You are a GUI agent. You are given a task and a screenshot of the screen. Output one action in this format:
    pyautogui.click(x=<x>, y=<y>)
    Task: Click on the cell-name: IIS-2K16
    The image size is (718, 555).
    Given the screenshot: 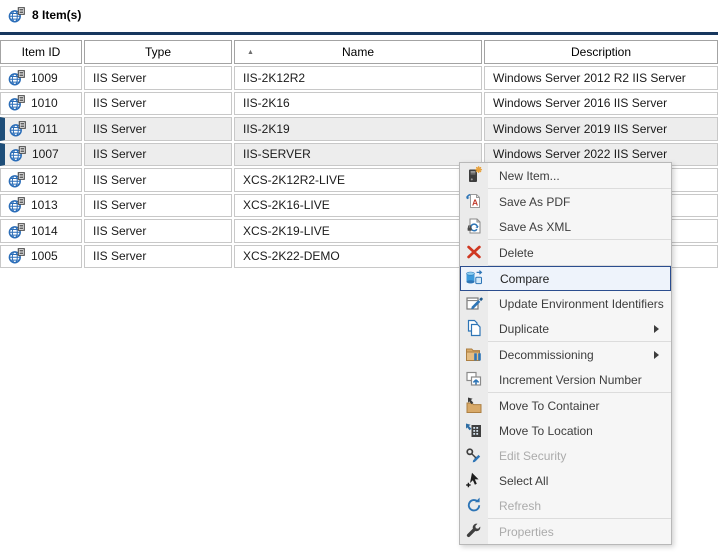 What is the action you would take?
    pyautogui.click(x=358, y=103)
    